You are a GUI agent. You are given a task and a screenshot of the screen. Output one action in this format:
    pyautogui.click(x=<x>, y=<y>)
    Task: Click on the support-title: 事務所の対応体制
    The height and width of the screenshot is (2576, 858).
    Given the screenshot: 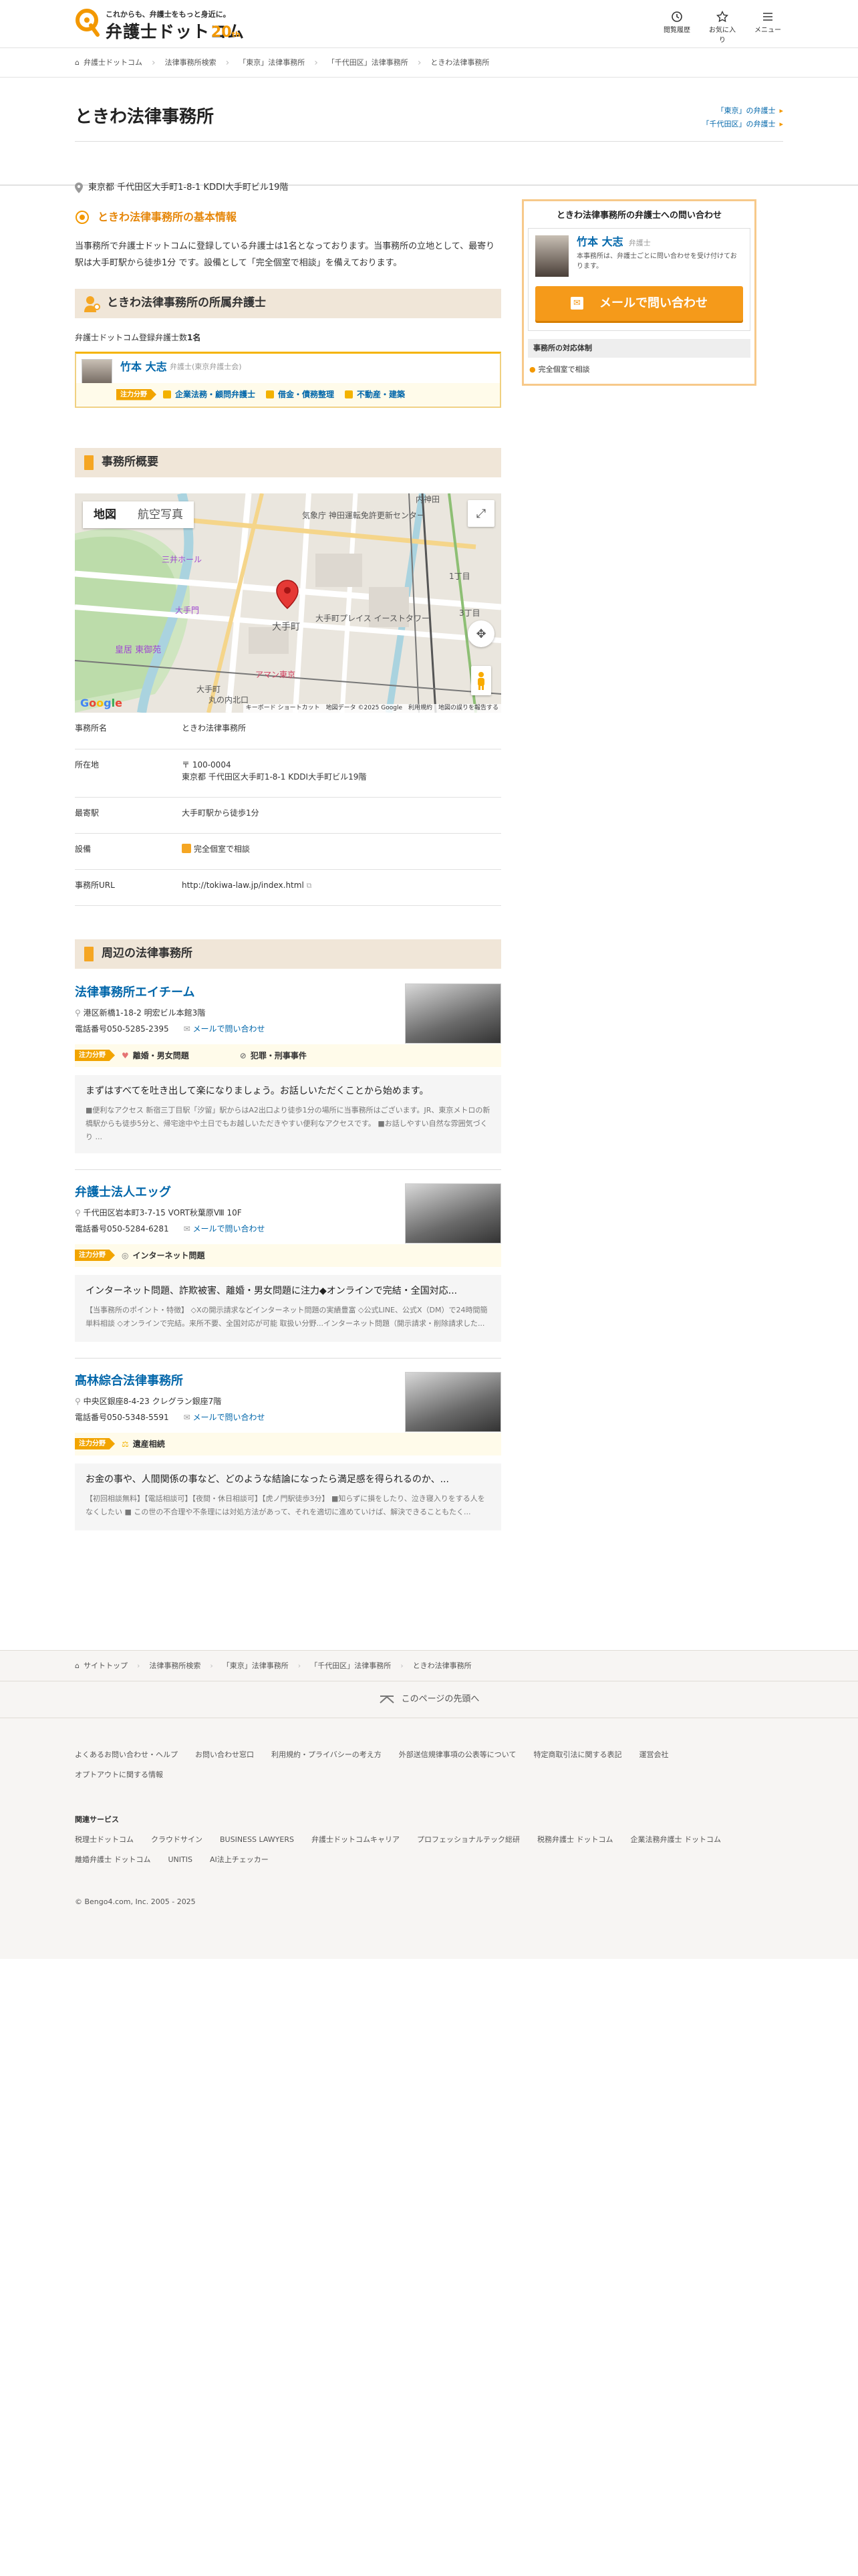 What is the action you would take?
    pyautogui.click(x=639, y=348)
    